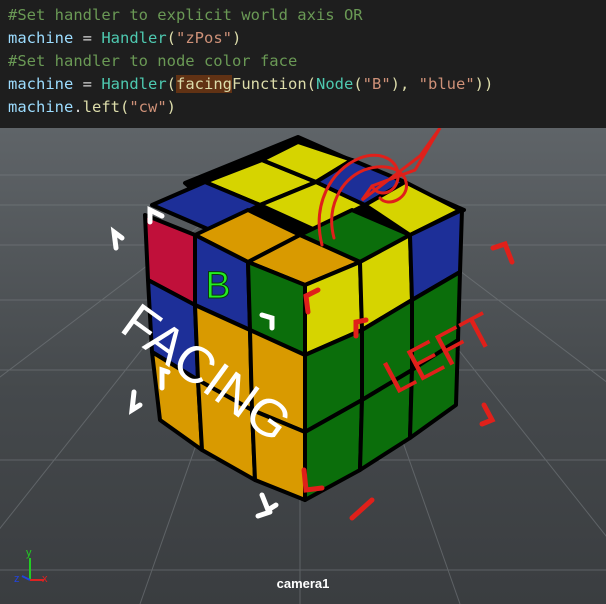 Image resolution: width=606 pixels, height=604 pixels. What do you see at coordinates (303, 583) in the screenshot?
I see `camera-label: camera1` at bounding box center [303, 583].